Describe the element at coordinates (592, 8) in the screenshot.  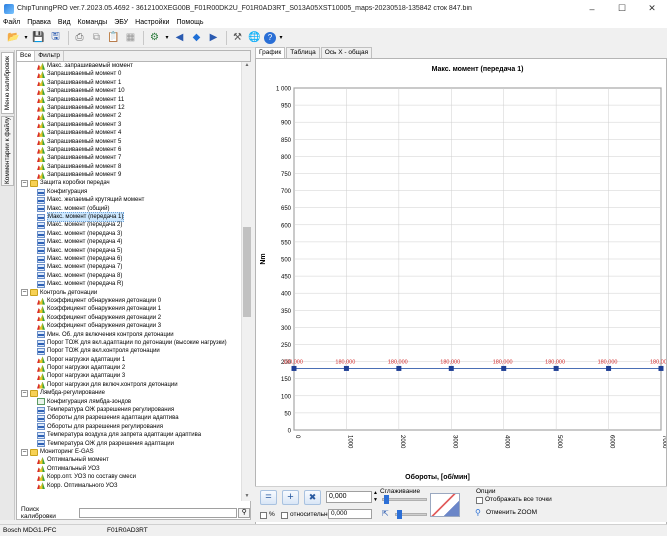
I see `minimize-button: –` at that location.